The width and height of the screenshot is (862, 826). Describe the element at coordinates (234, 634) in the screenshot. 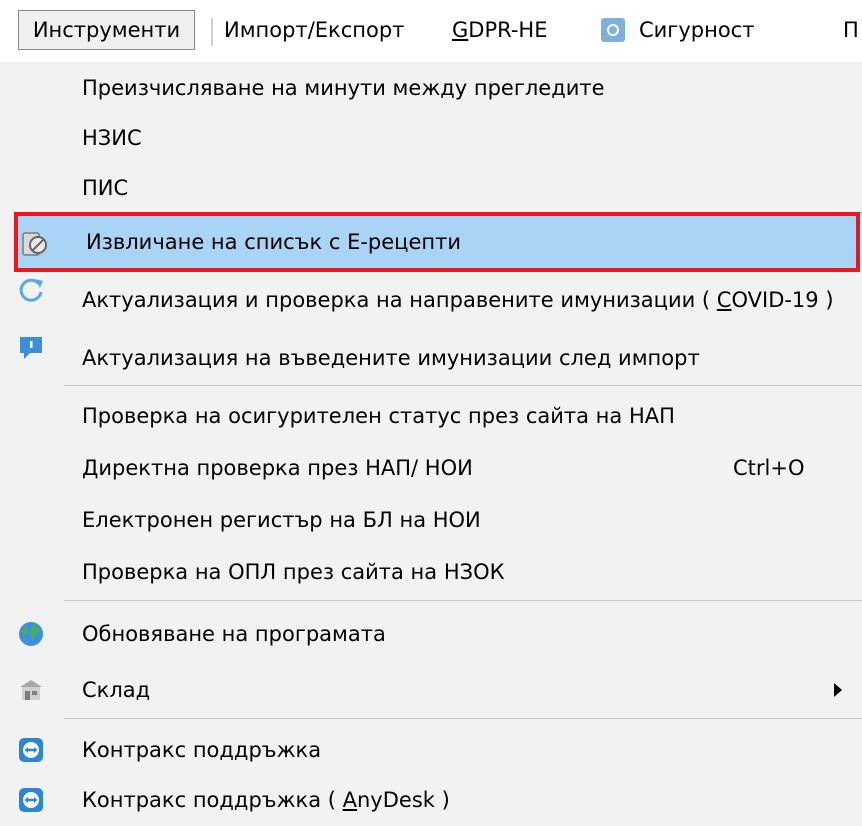

I see `menu-item-label: Обновяване на програмата` at that location.